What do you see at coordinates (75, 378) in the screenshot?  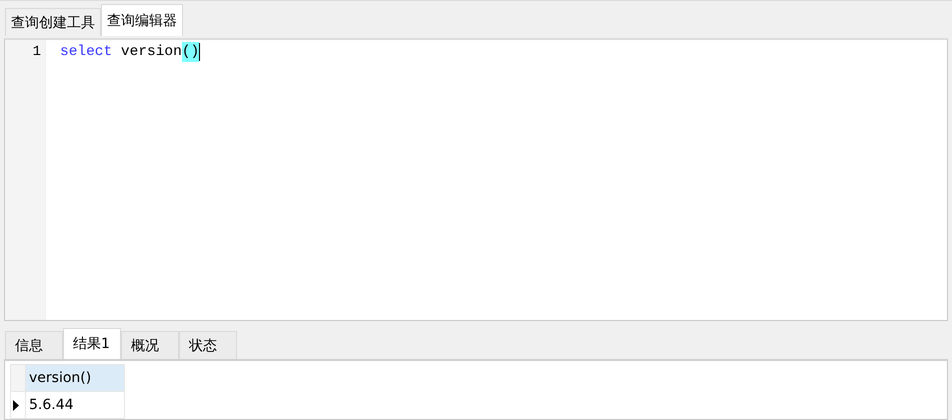 I see `column-header: version()` at bounding box center [75, 378].